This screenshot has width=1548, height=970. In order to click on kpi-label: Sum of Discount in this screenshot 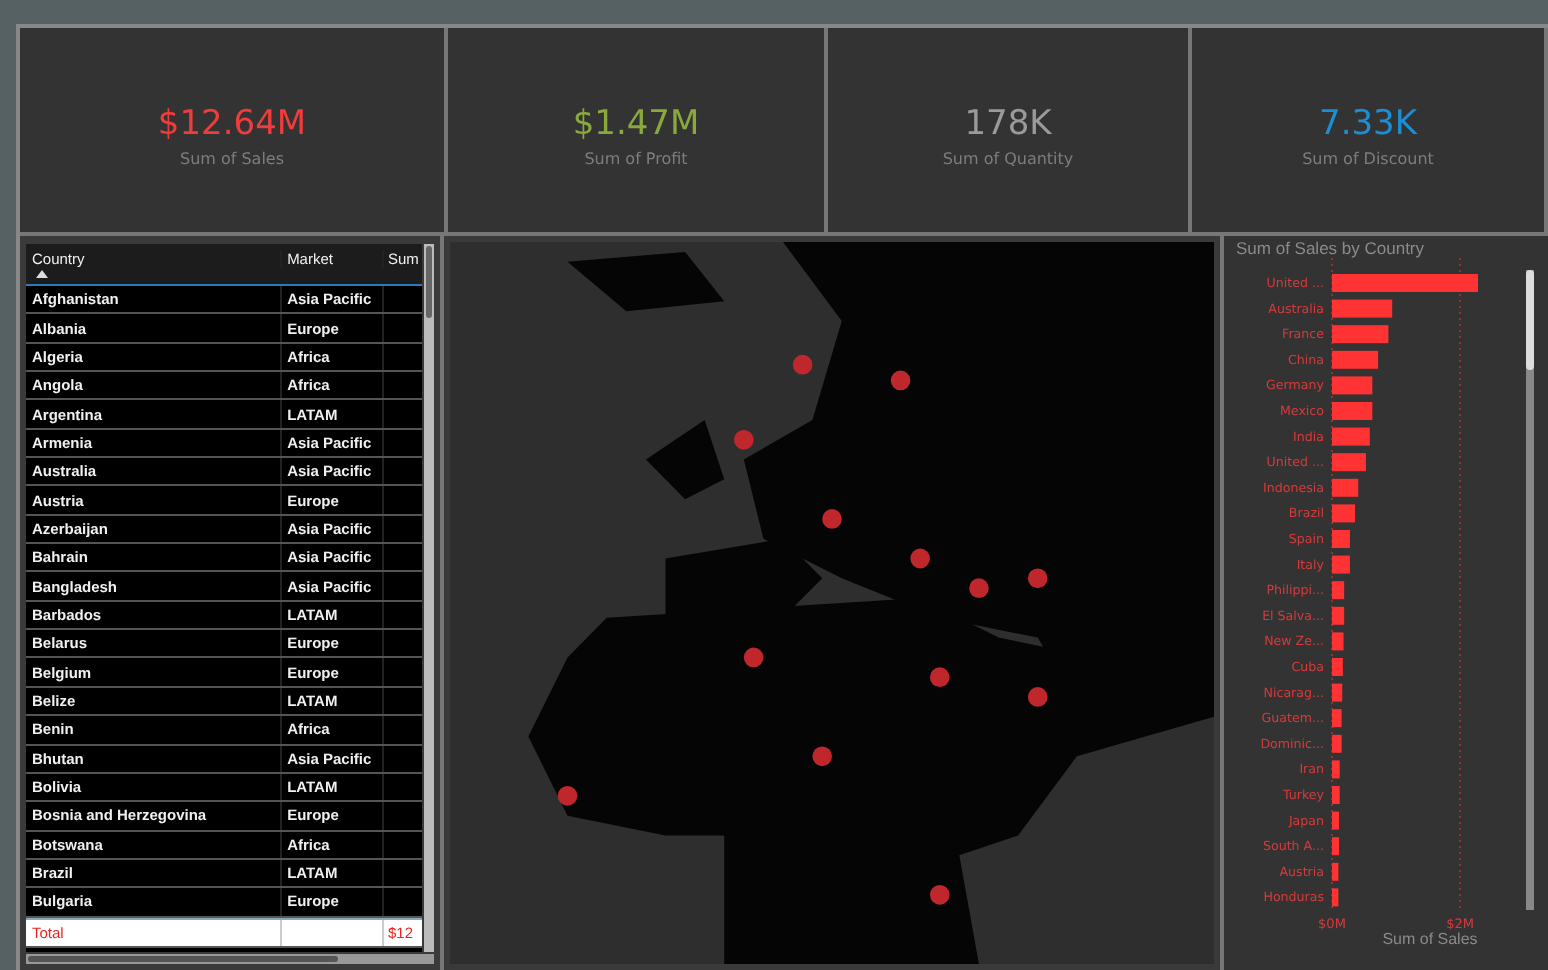, I will do `click(1368, 159)`.